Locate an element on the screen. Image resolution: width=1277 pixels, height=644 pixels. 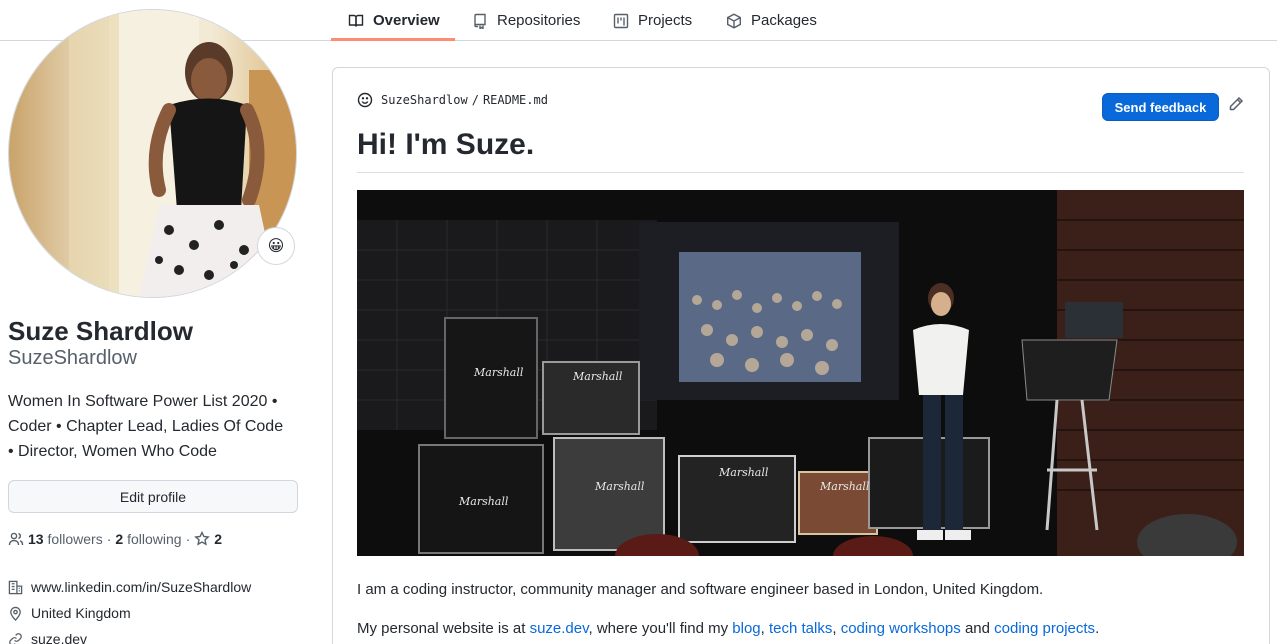
tab-repositories: Repositories is located at coordinates (526, 20).